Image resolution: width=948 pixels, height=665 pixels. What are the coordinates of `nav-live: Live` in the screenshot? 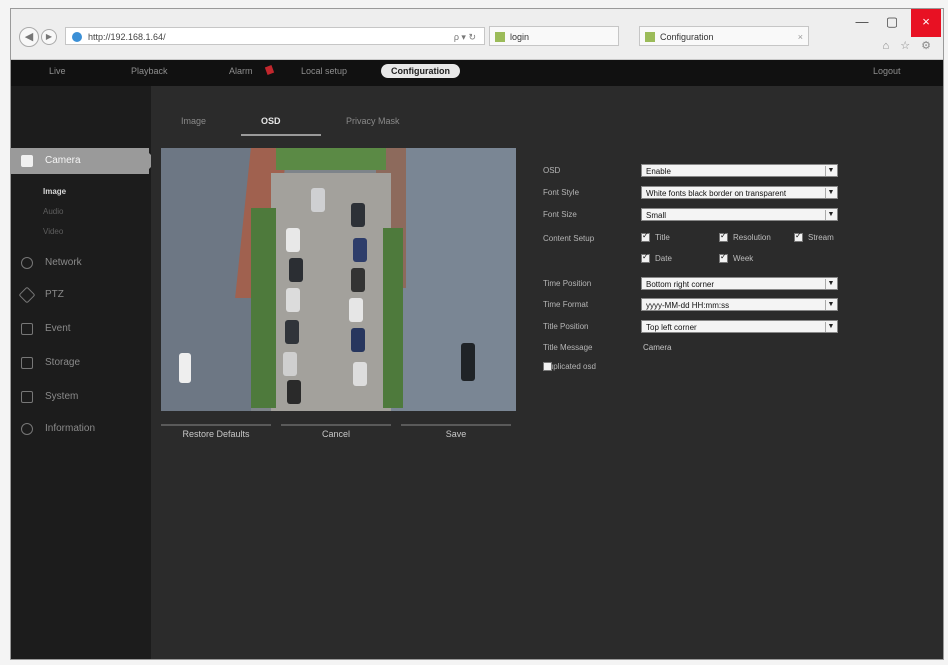 It's located at (57, 71).